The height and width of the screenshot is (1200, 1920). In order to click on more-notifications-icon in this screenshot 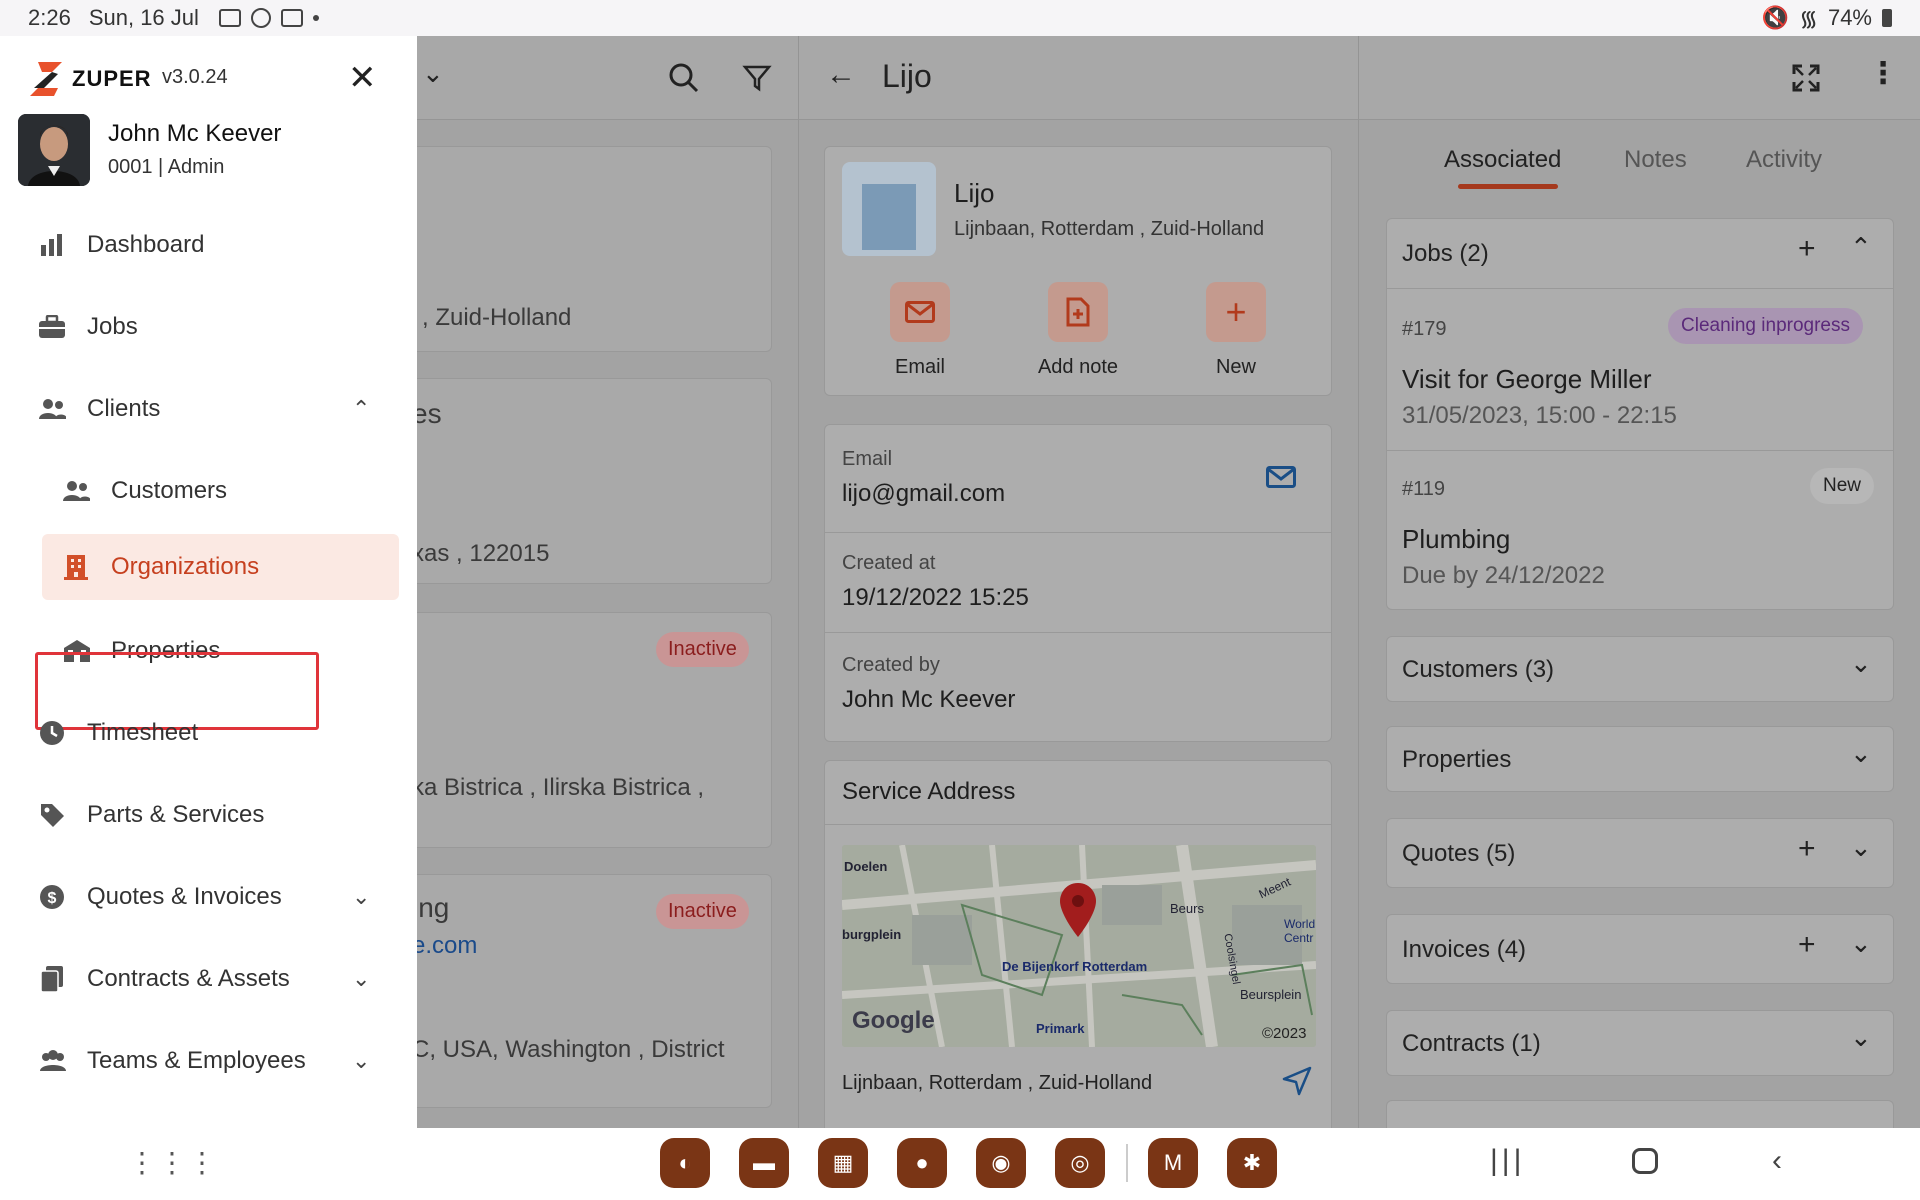, I will do `click(315, 18)`.